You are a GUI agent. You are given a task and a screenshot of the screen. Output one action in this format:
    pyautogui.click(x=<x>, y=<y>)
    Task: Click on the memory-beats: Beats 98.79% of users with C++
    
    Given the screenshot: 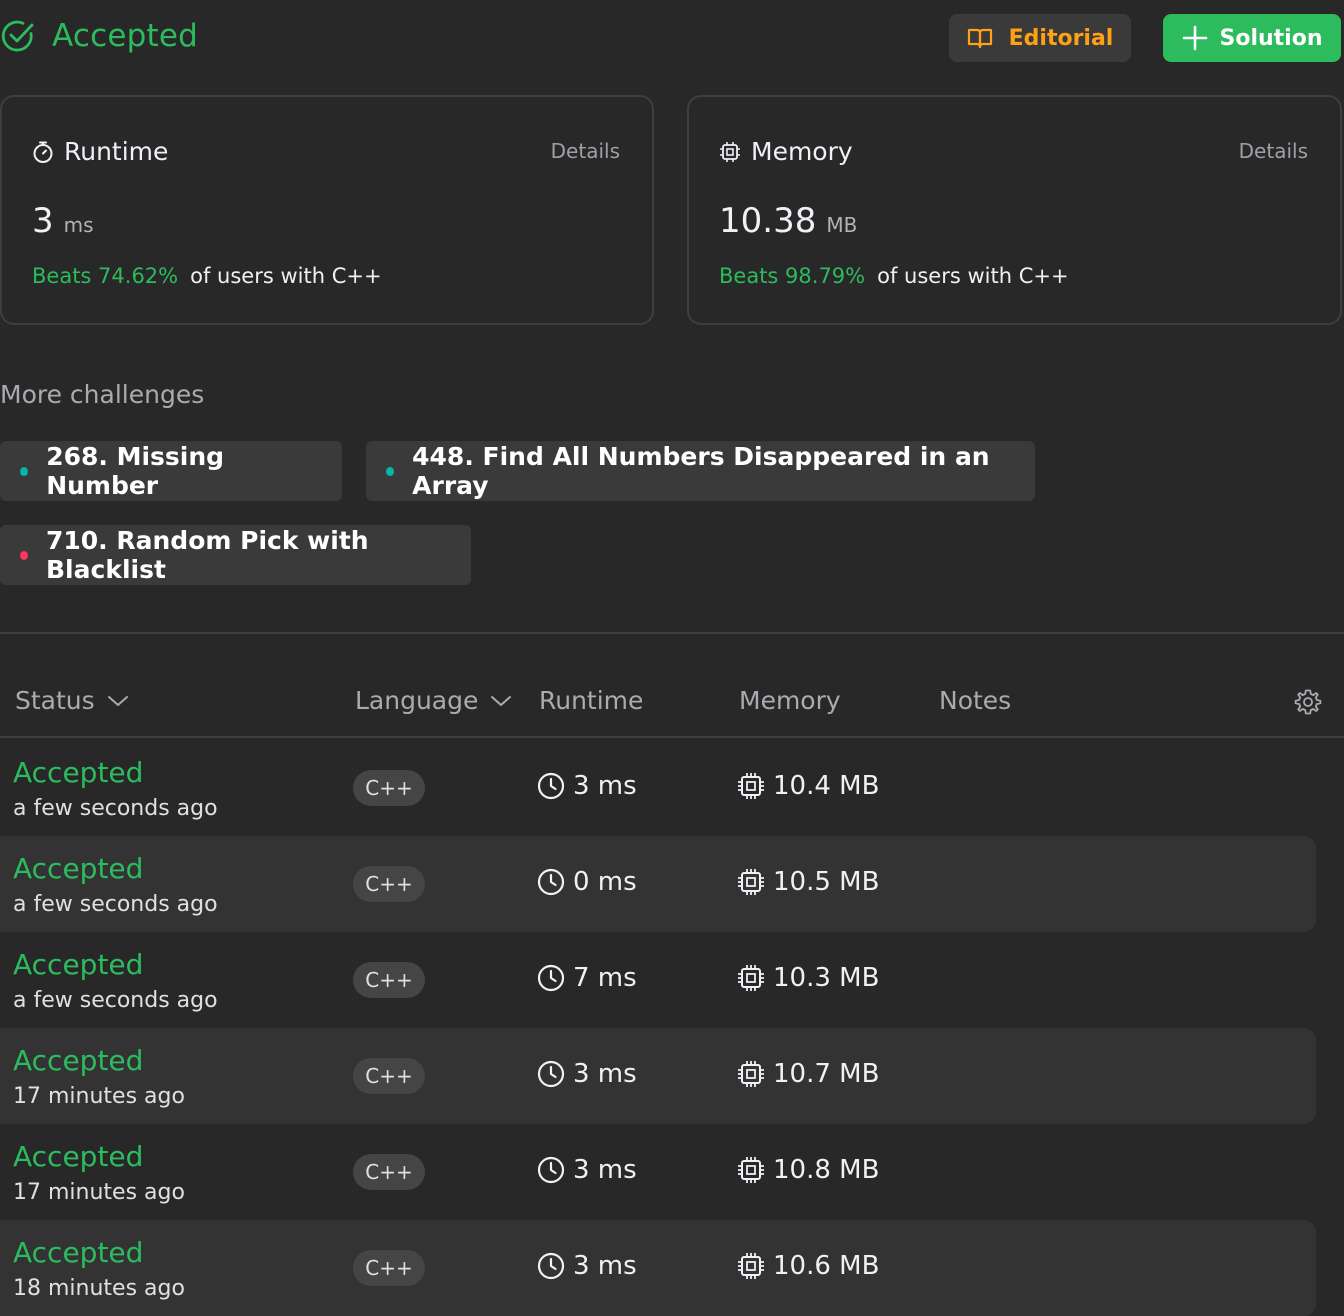 What is the action you would take?
    pyautogui.click(x=894, y=276)
    